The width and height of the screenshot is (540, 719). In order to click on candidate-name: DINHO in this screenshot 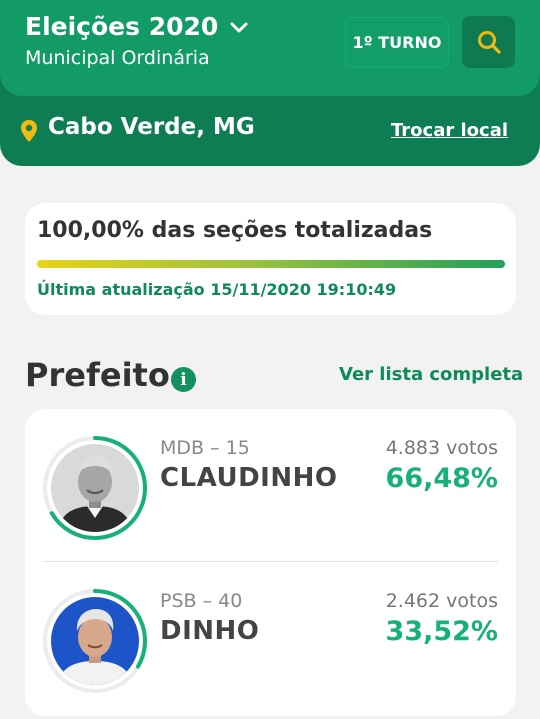, I will do `click(210, 631)`.